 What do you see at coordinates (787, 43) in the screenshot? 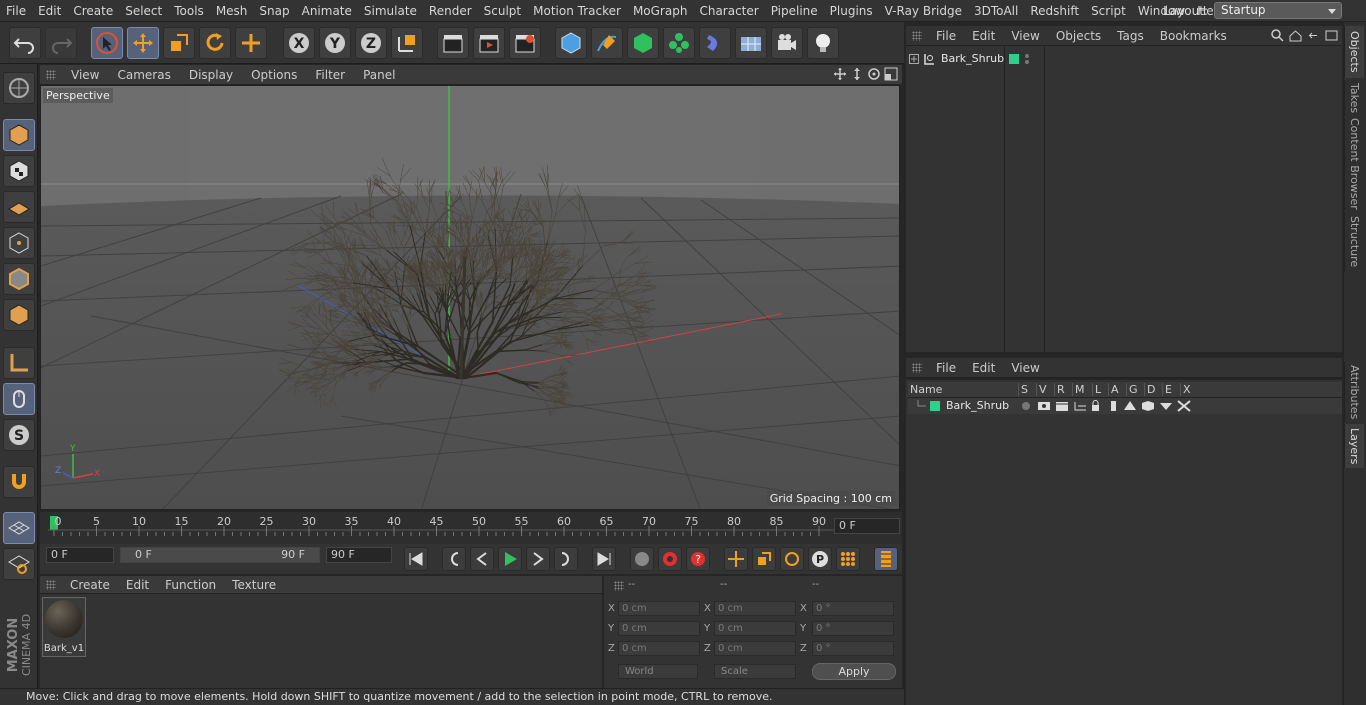
I see `camera-button` at bounding box center [787, 43].